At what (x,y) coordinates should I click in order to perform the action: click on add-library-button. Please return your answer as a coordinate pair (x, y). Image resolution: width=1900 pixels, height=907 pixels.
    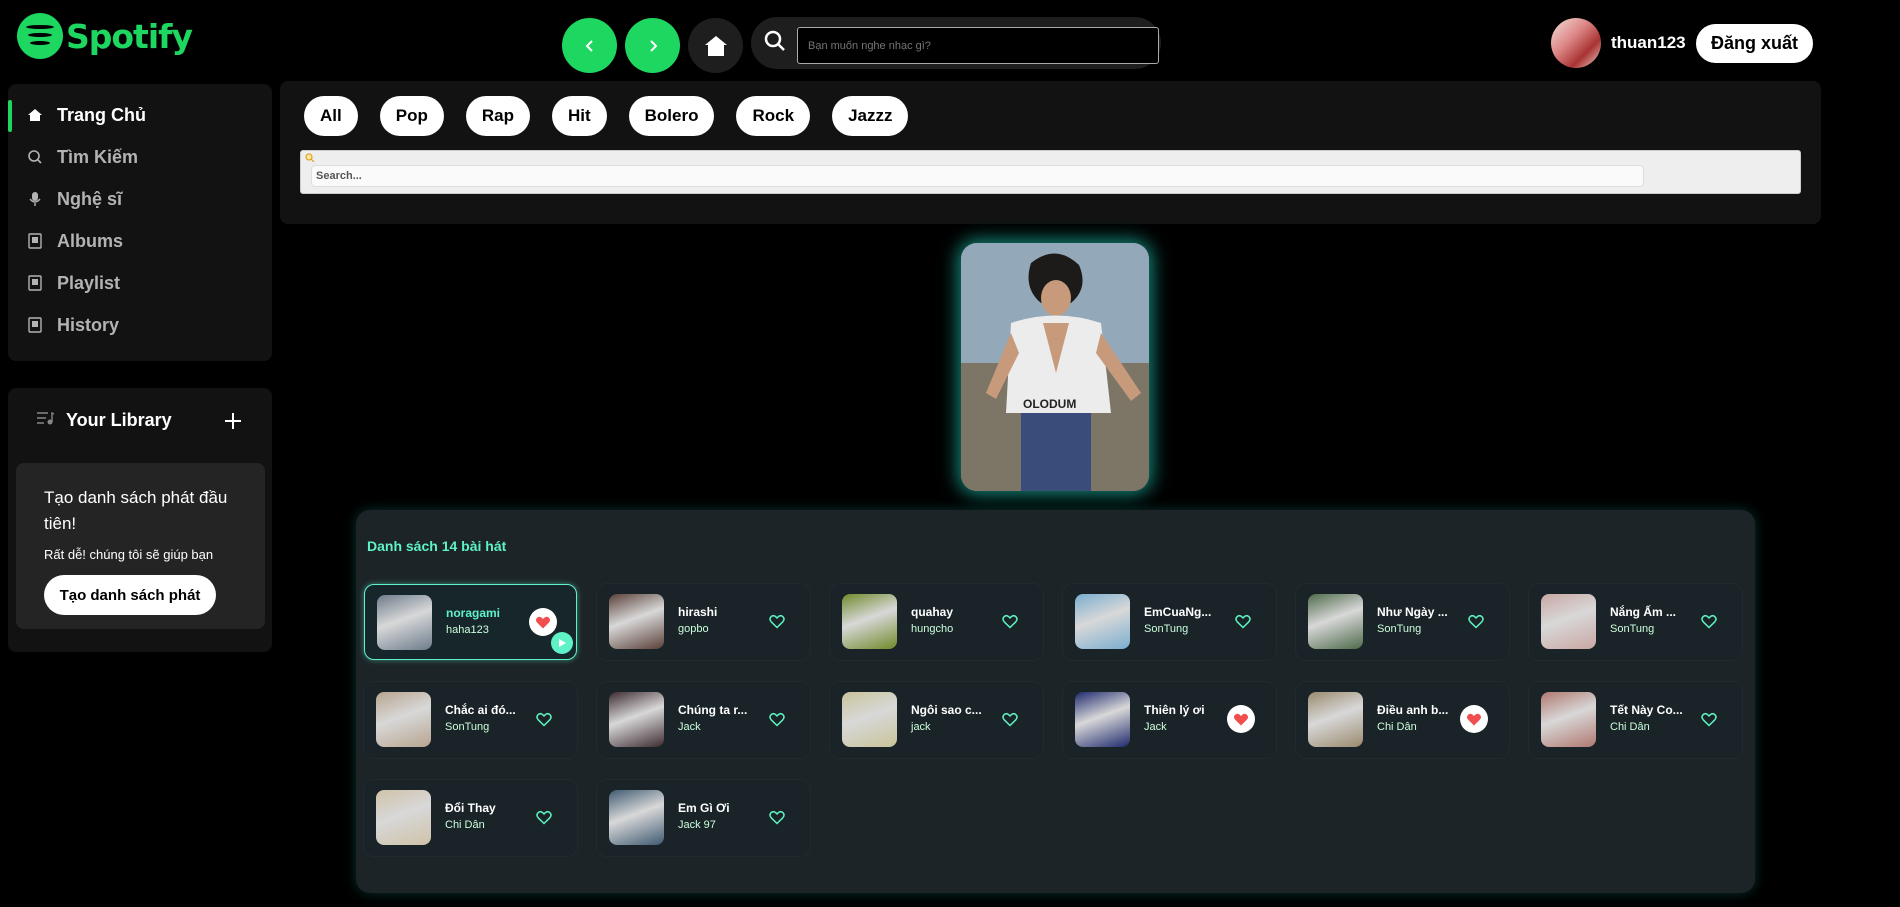
    Looking at the image, I should click on (233, 420).